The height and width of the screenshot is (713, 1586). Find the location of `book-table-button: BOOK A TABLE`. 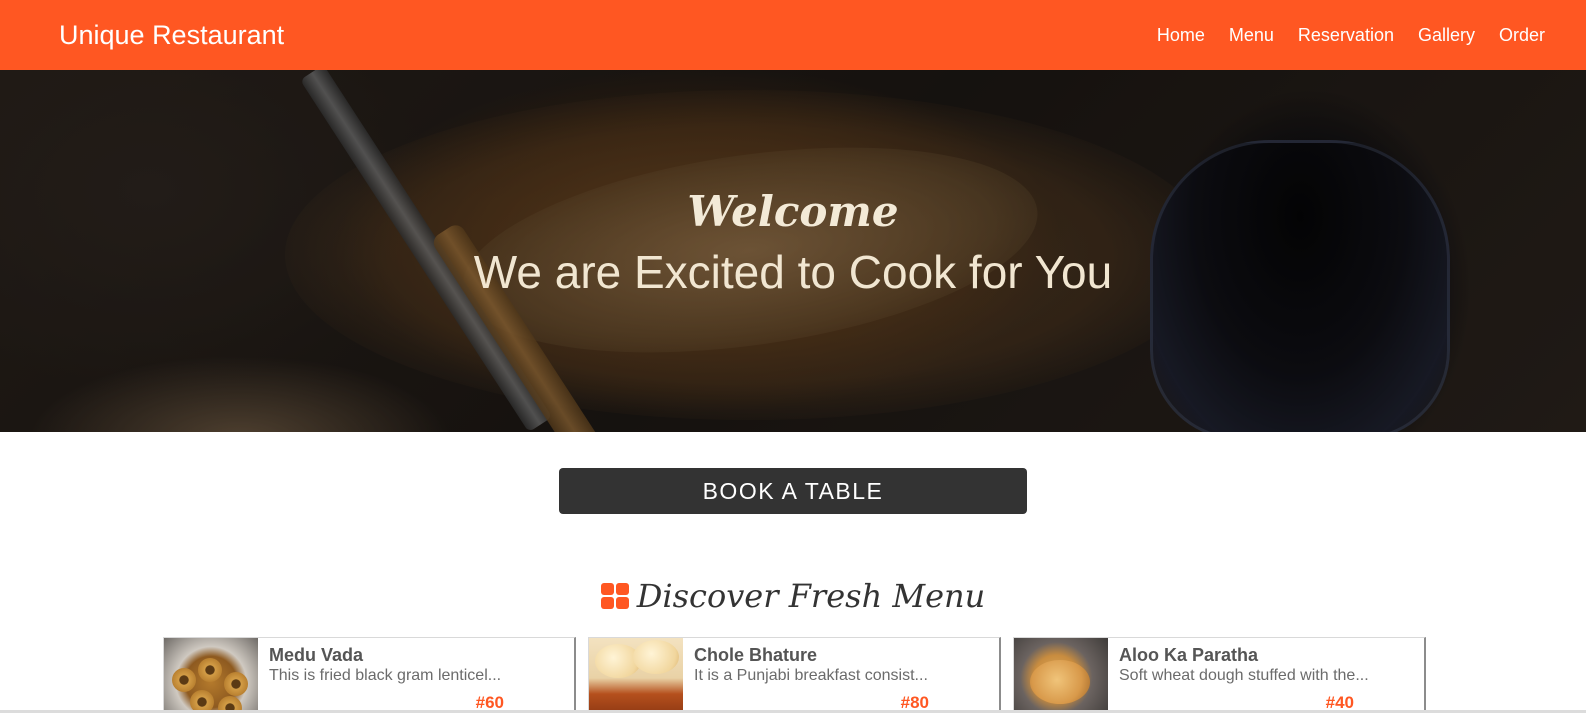

book-table-button: BOOK A TABLE is located at coordinates (793, 491).